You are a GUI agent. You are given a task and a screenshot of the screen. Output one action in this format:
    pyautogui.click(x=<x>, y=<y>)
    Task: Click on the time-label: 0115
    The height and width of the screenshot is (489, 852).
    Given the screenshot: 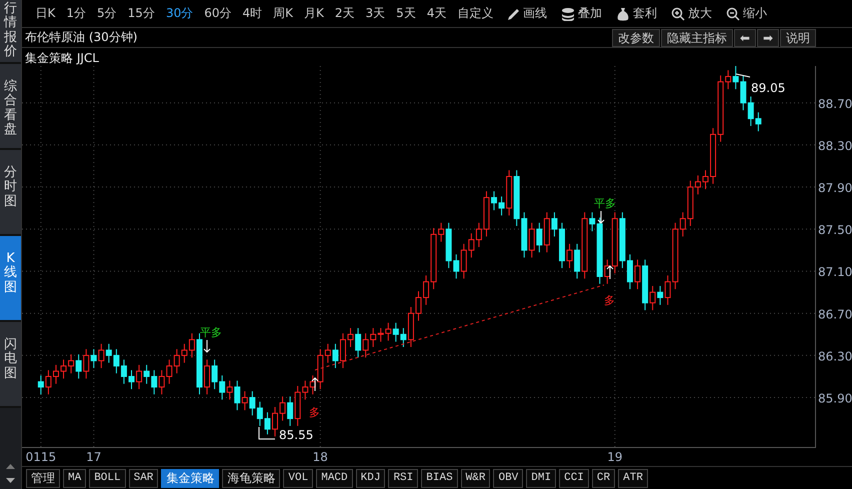 What is the action you would take?
    pyautogui.click(x=41, y=457)
    